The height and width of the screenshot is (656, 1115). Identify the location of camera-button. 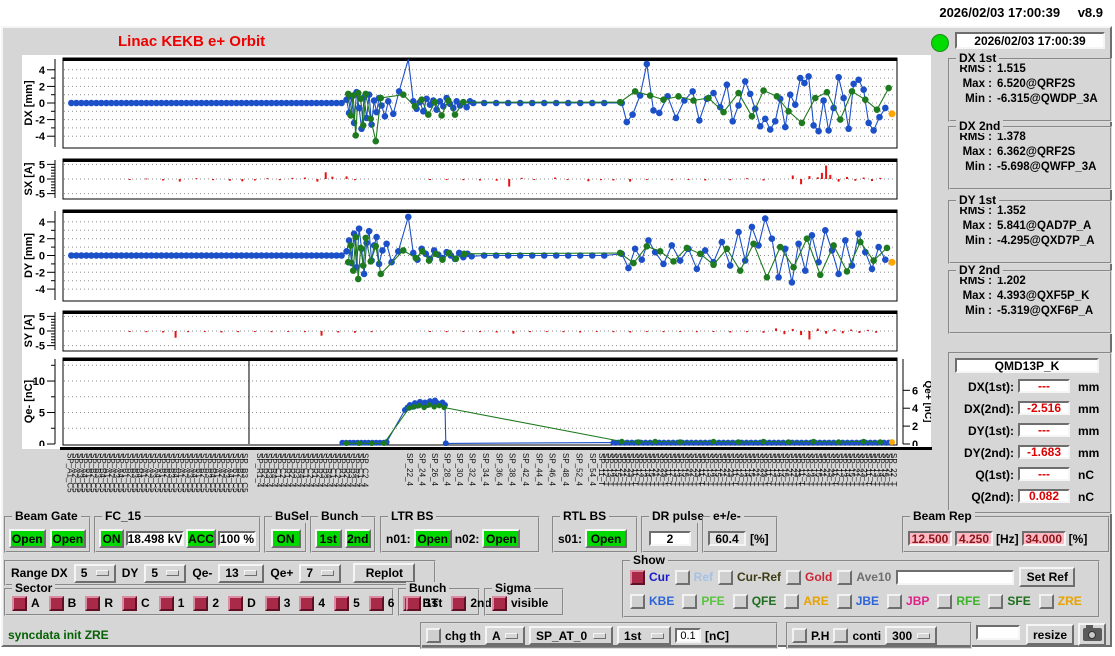
(1092, 634).